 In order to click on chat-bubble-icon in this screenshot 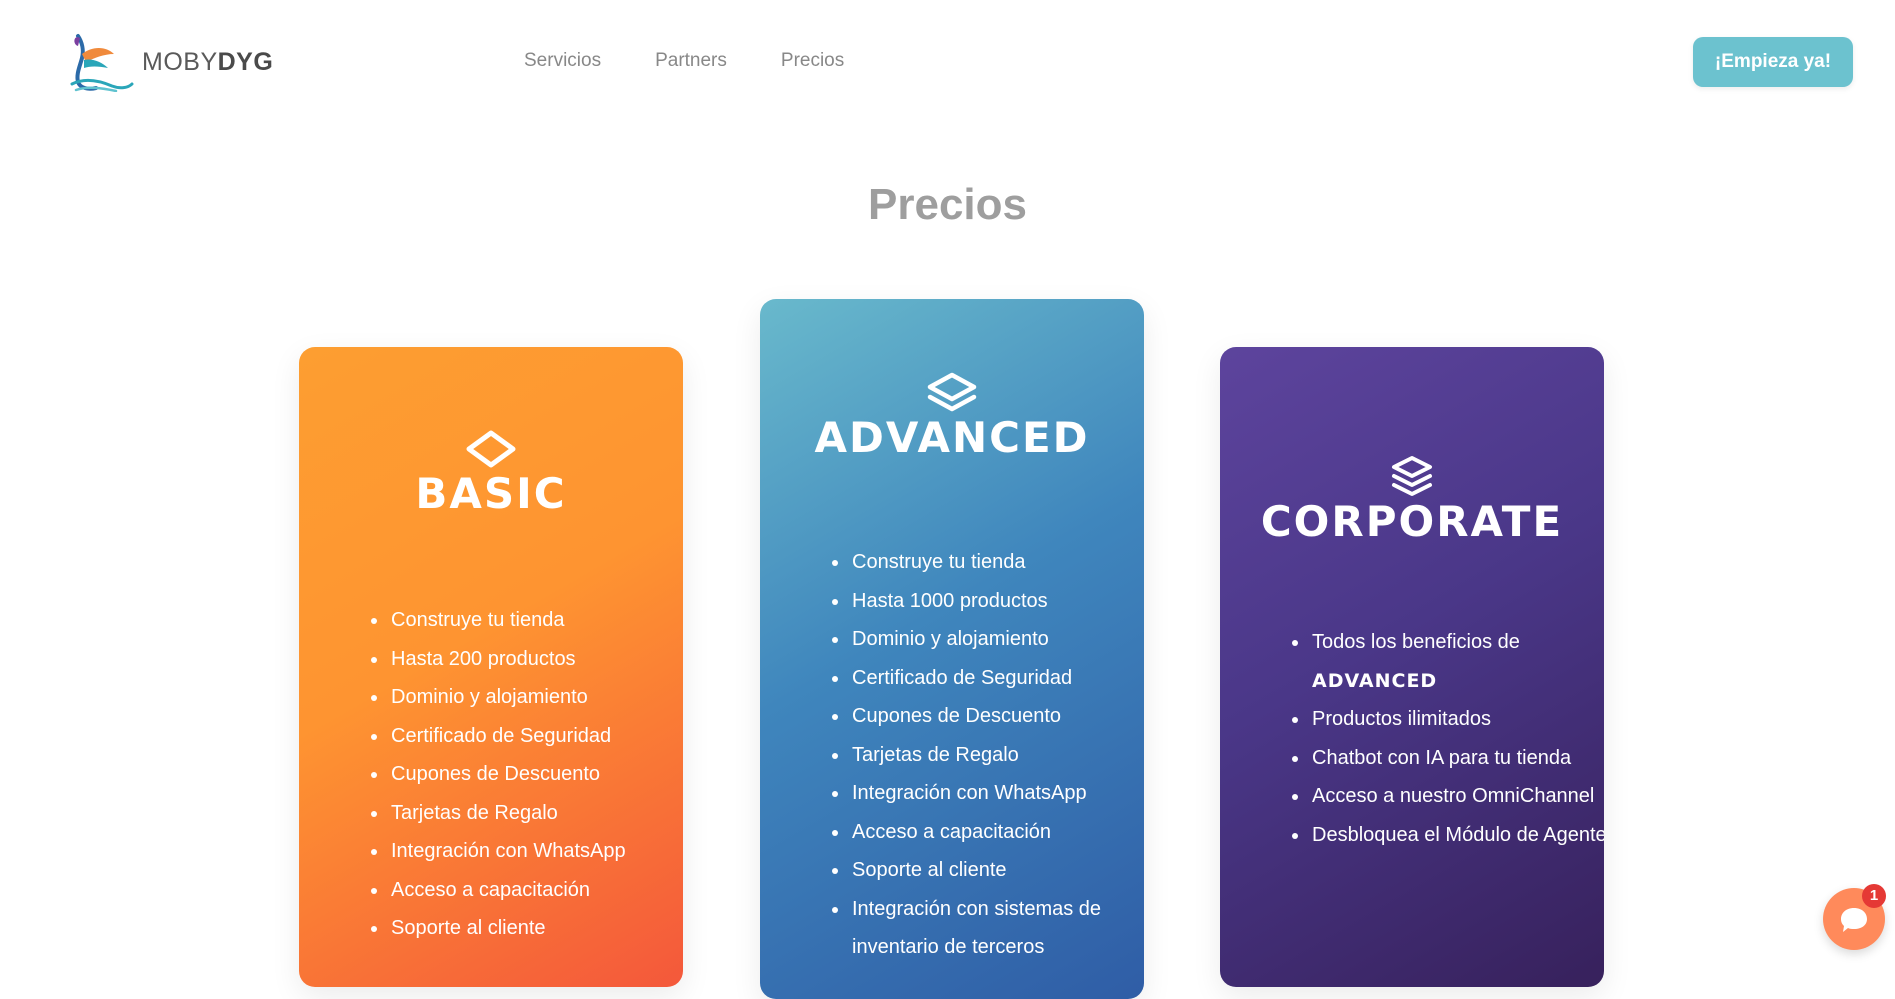, I will do `click(1854, 920)`.